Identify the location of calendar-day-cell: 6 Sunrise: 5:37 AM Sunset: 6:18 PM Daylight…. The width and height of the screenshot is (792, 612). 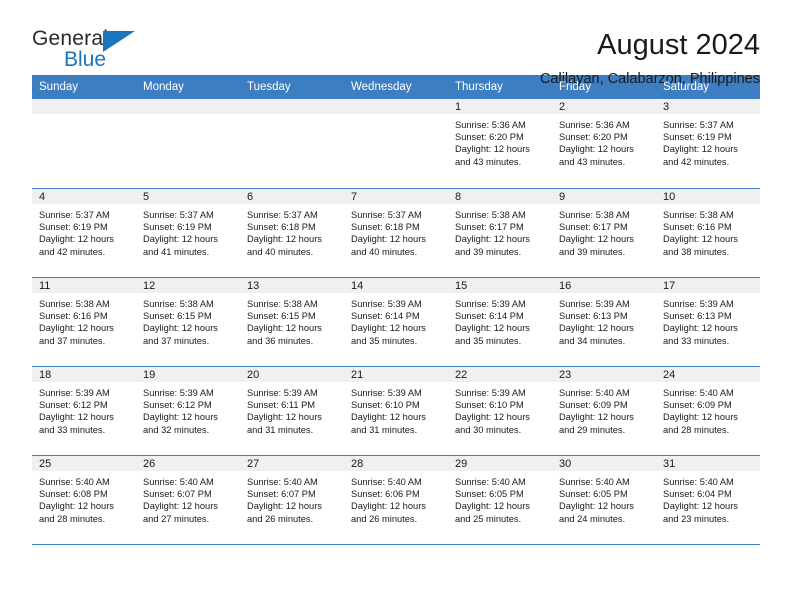
(292, 232).